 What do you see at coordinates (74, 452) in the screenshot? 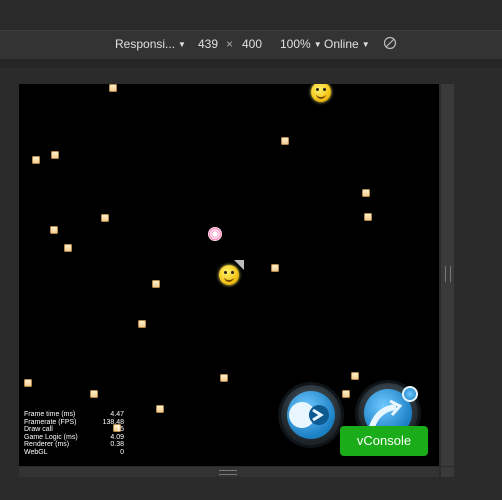
I see `stat-row: WebGL 0` at bounding box center [74, 452].